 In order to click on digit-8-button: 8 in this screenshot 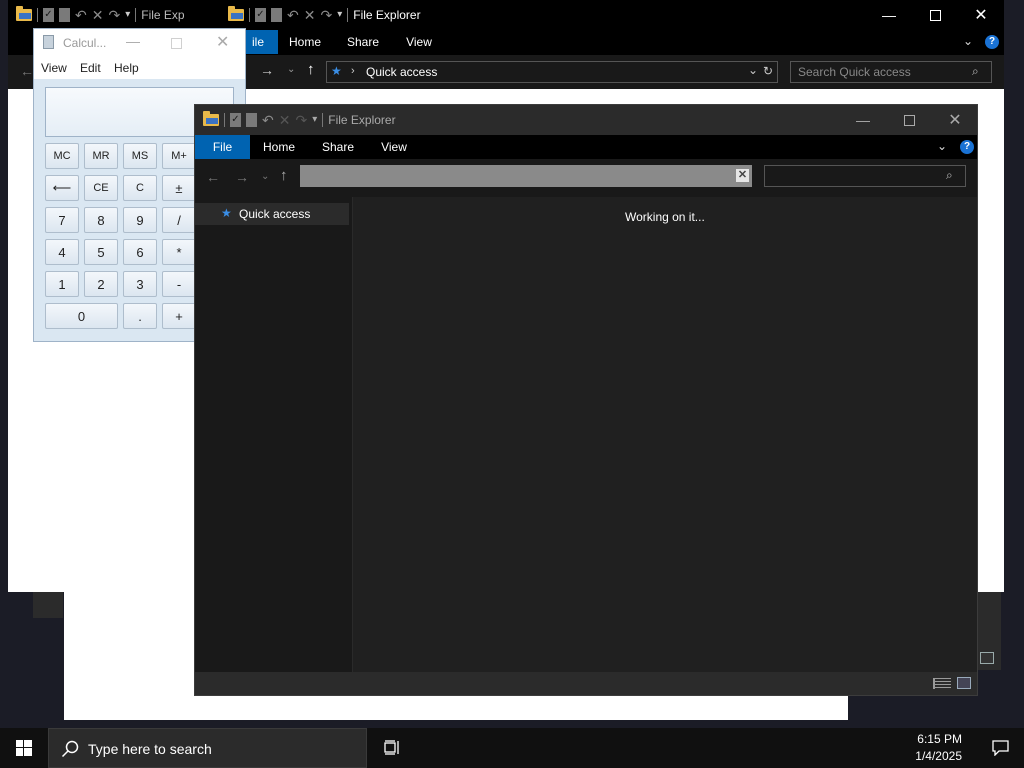, I will do `click(101, 220)`.